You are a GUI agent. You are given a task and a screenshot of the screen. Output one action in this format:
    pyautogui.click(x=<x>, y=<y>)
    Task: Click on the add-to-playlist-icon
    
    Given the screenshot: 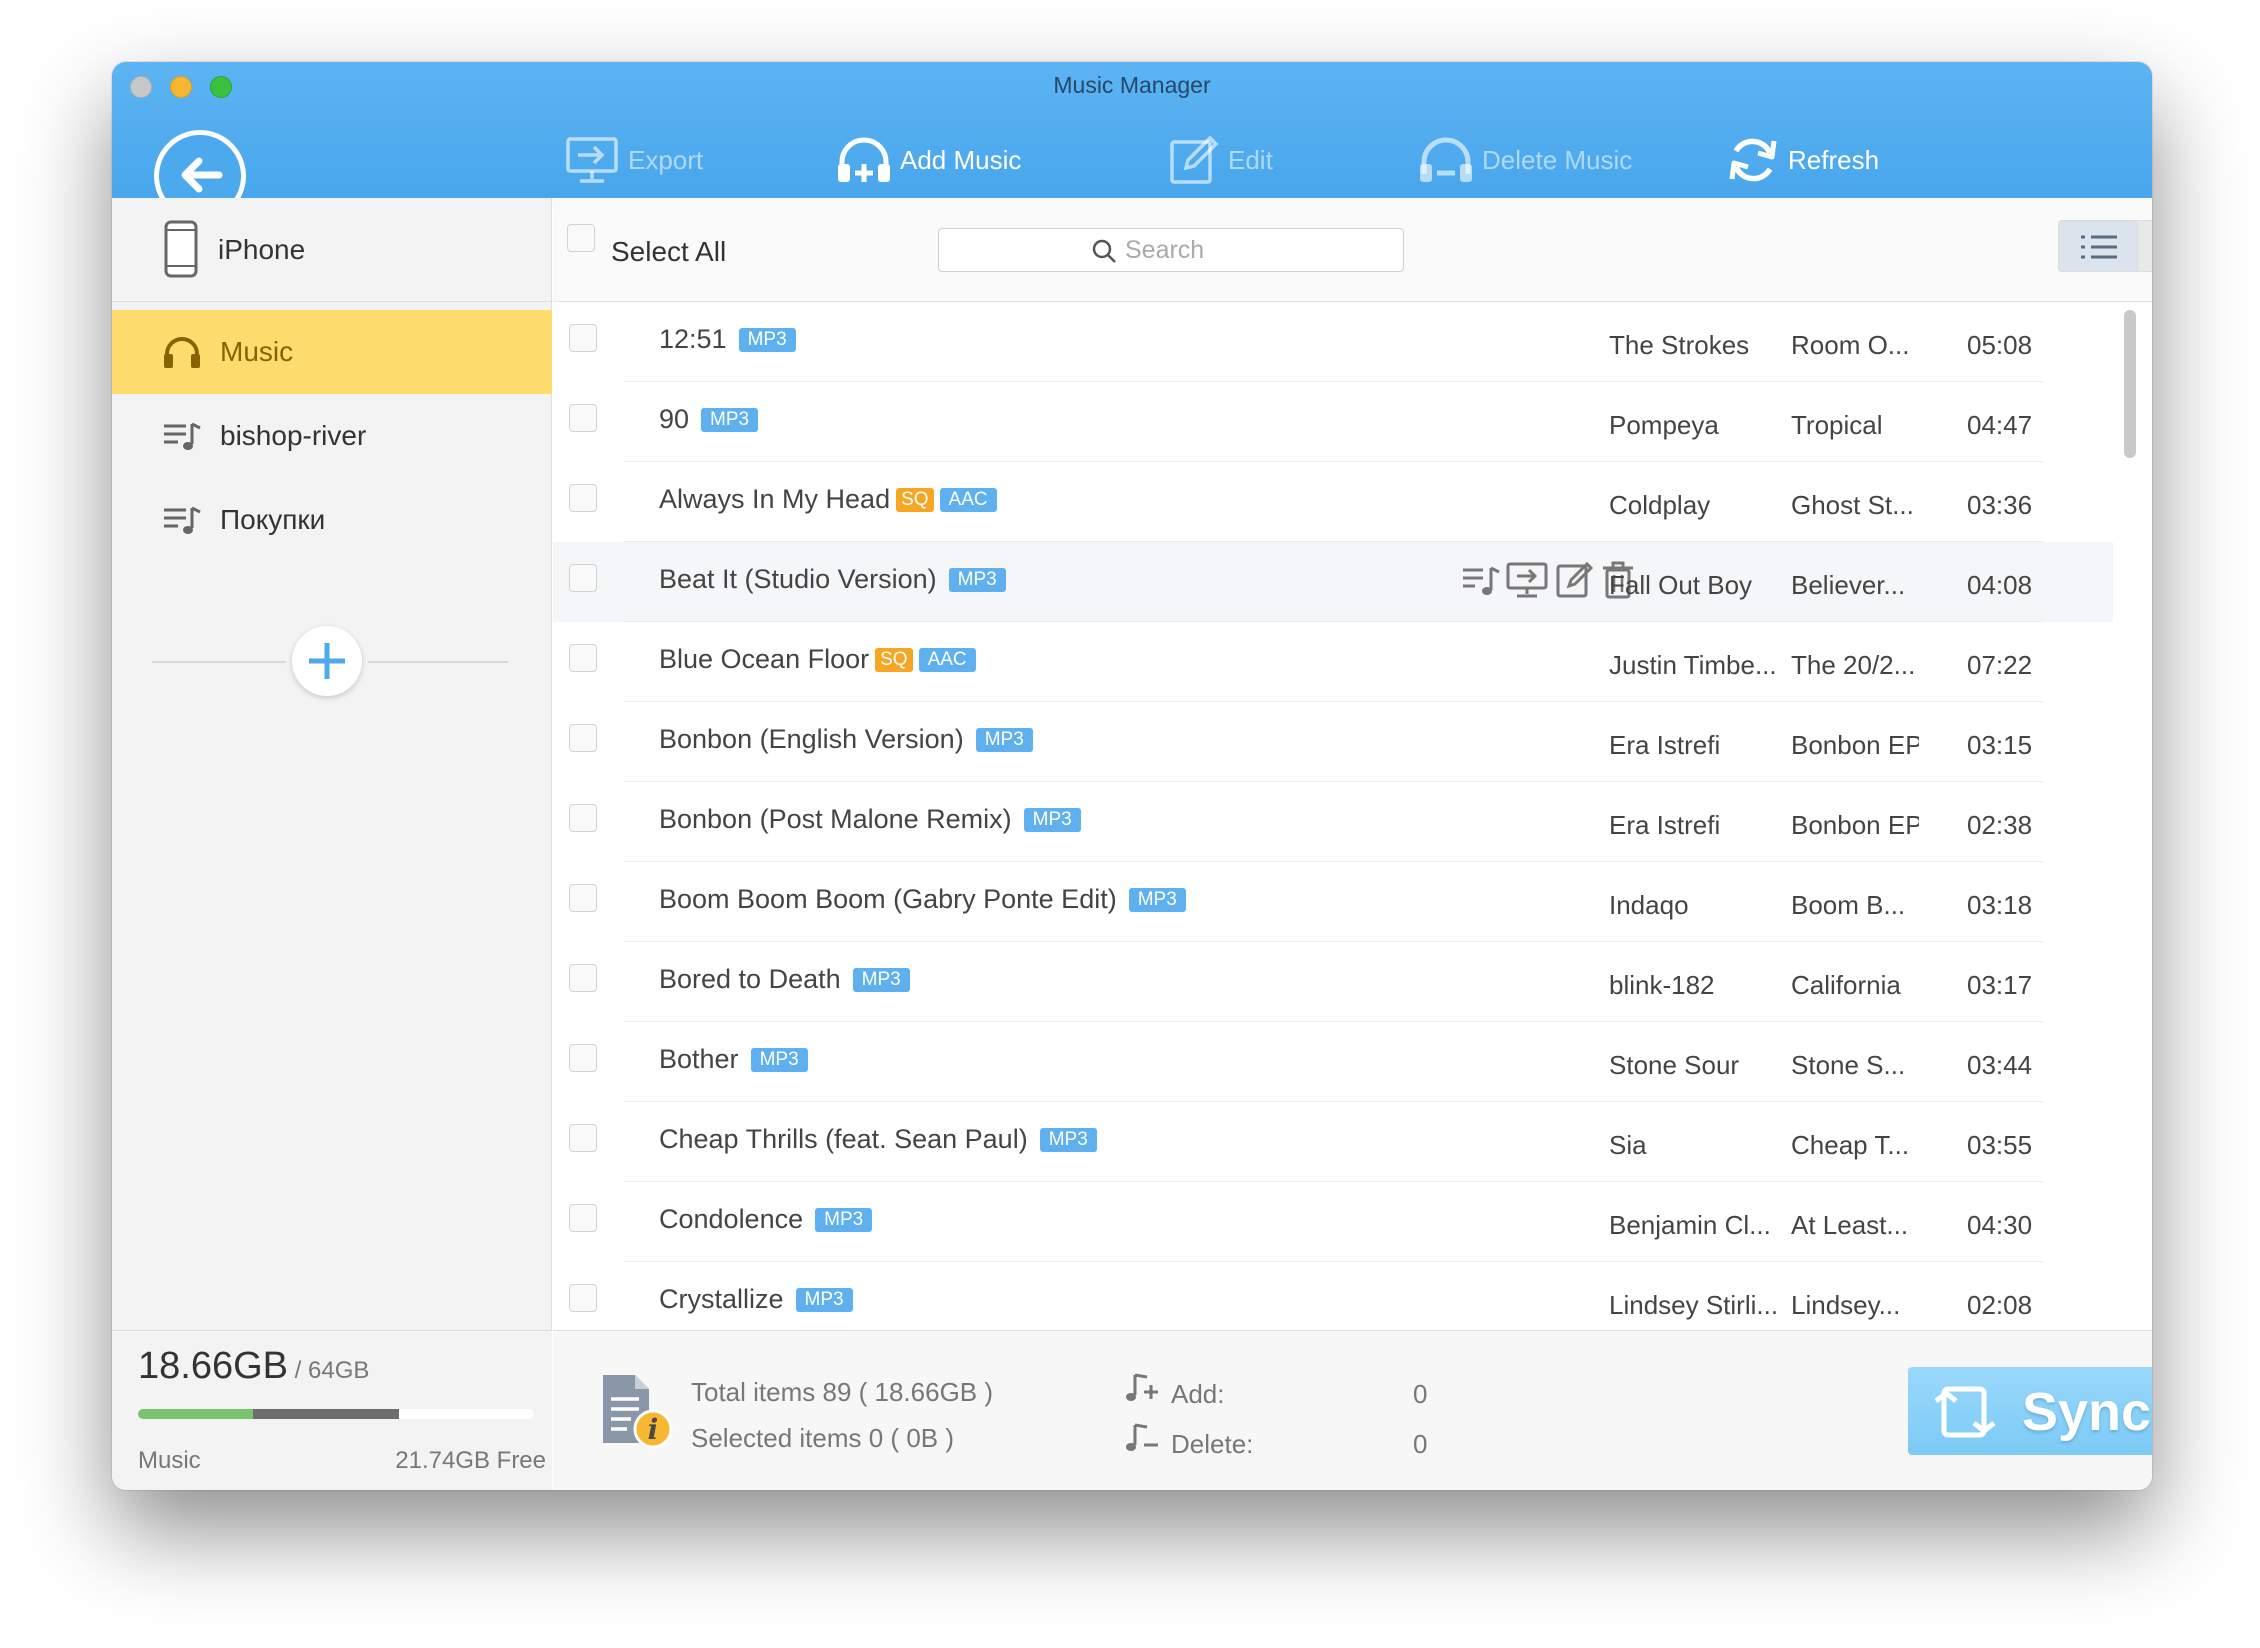 What is the action you would take?
    pyautogui.click(x=1481, y=580)
    